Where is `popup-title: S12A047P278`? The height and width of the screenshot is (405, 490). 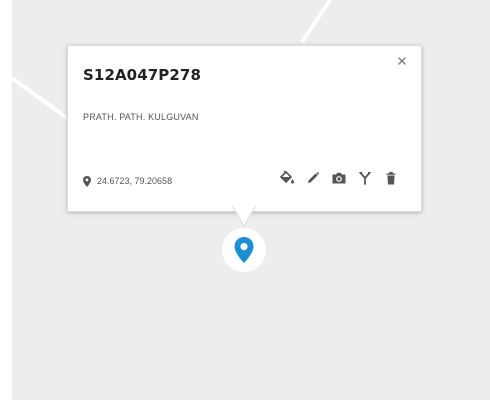
popup-title: S12A047P278 is located at coordinates (142, 75).